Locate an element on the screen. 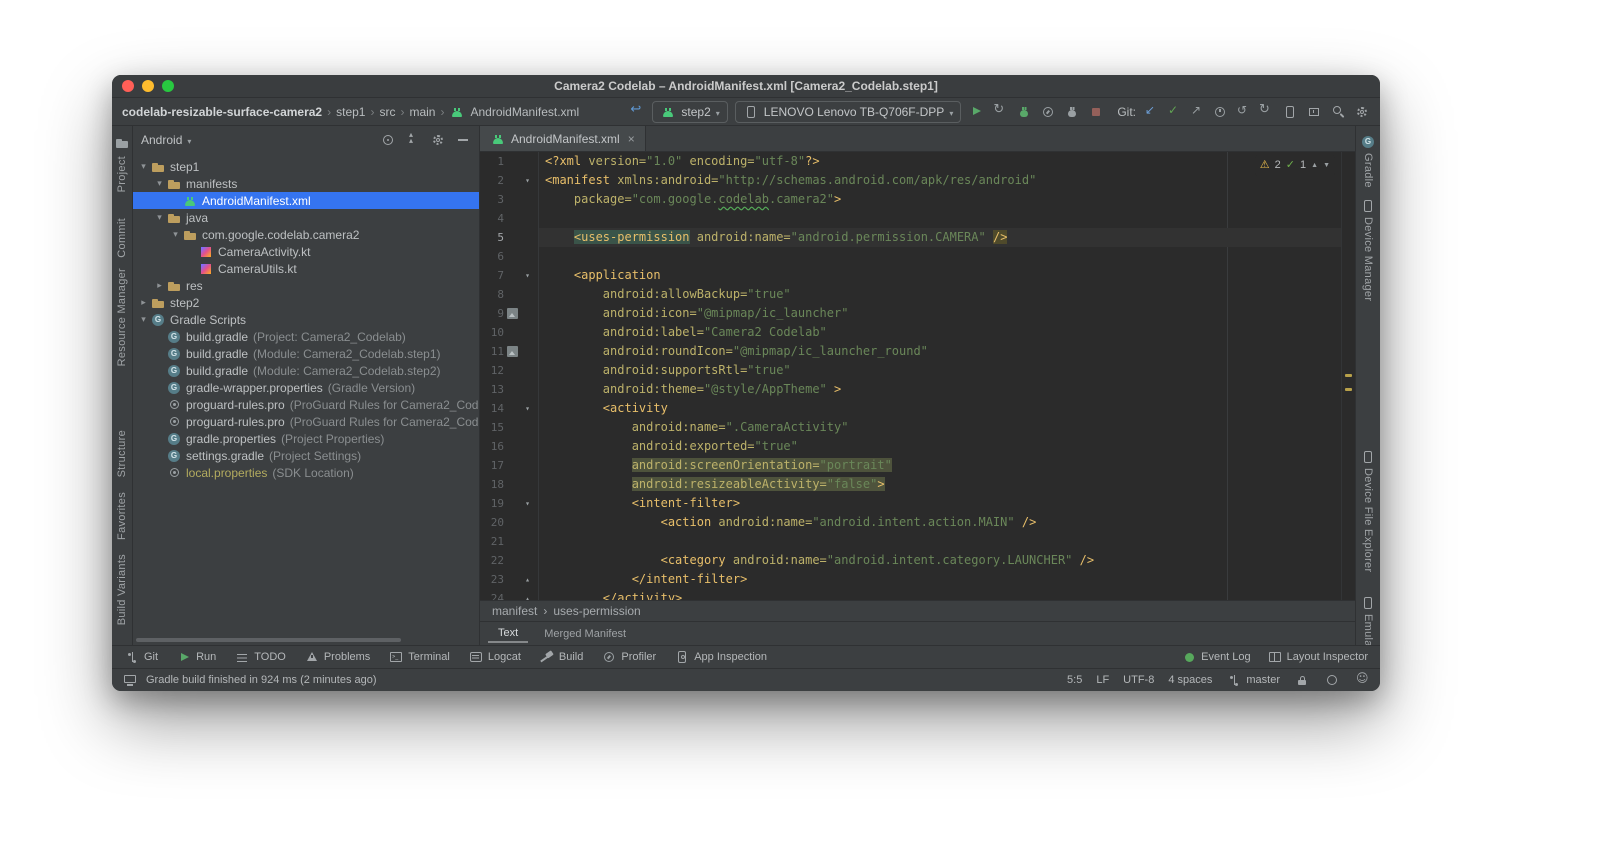 This screenshot has height=848, width=1600. code-line: 19 ▾ <intent-filter> is located at coordinates (917, 503).